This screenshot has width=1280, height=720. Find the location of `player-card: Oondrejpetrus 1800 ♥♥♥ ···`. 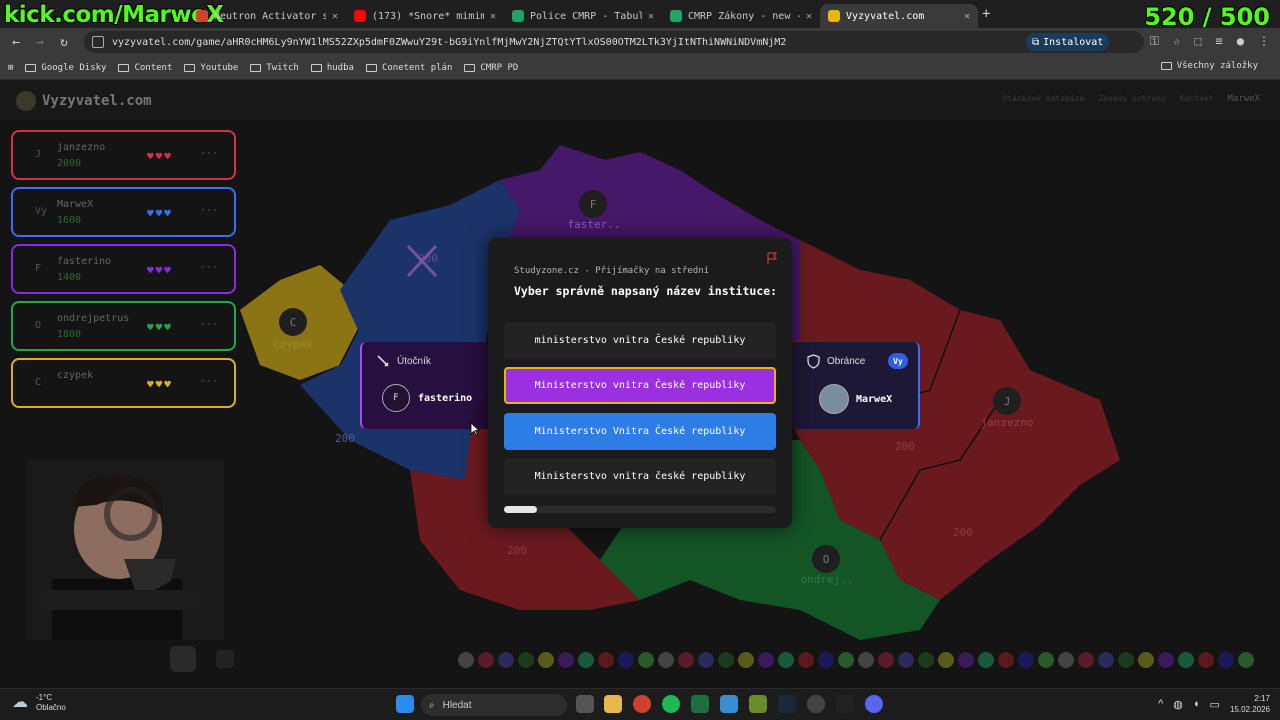

player-card: Oondrejpetrus 1800 ♥♥♥ ··· is located at coordinates (123, 326).